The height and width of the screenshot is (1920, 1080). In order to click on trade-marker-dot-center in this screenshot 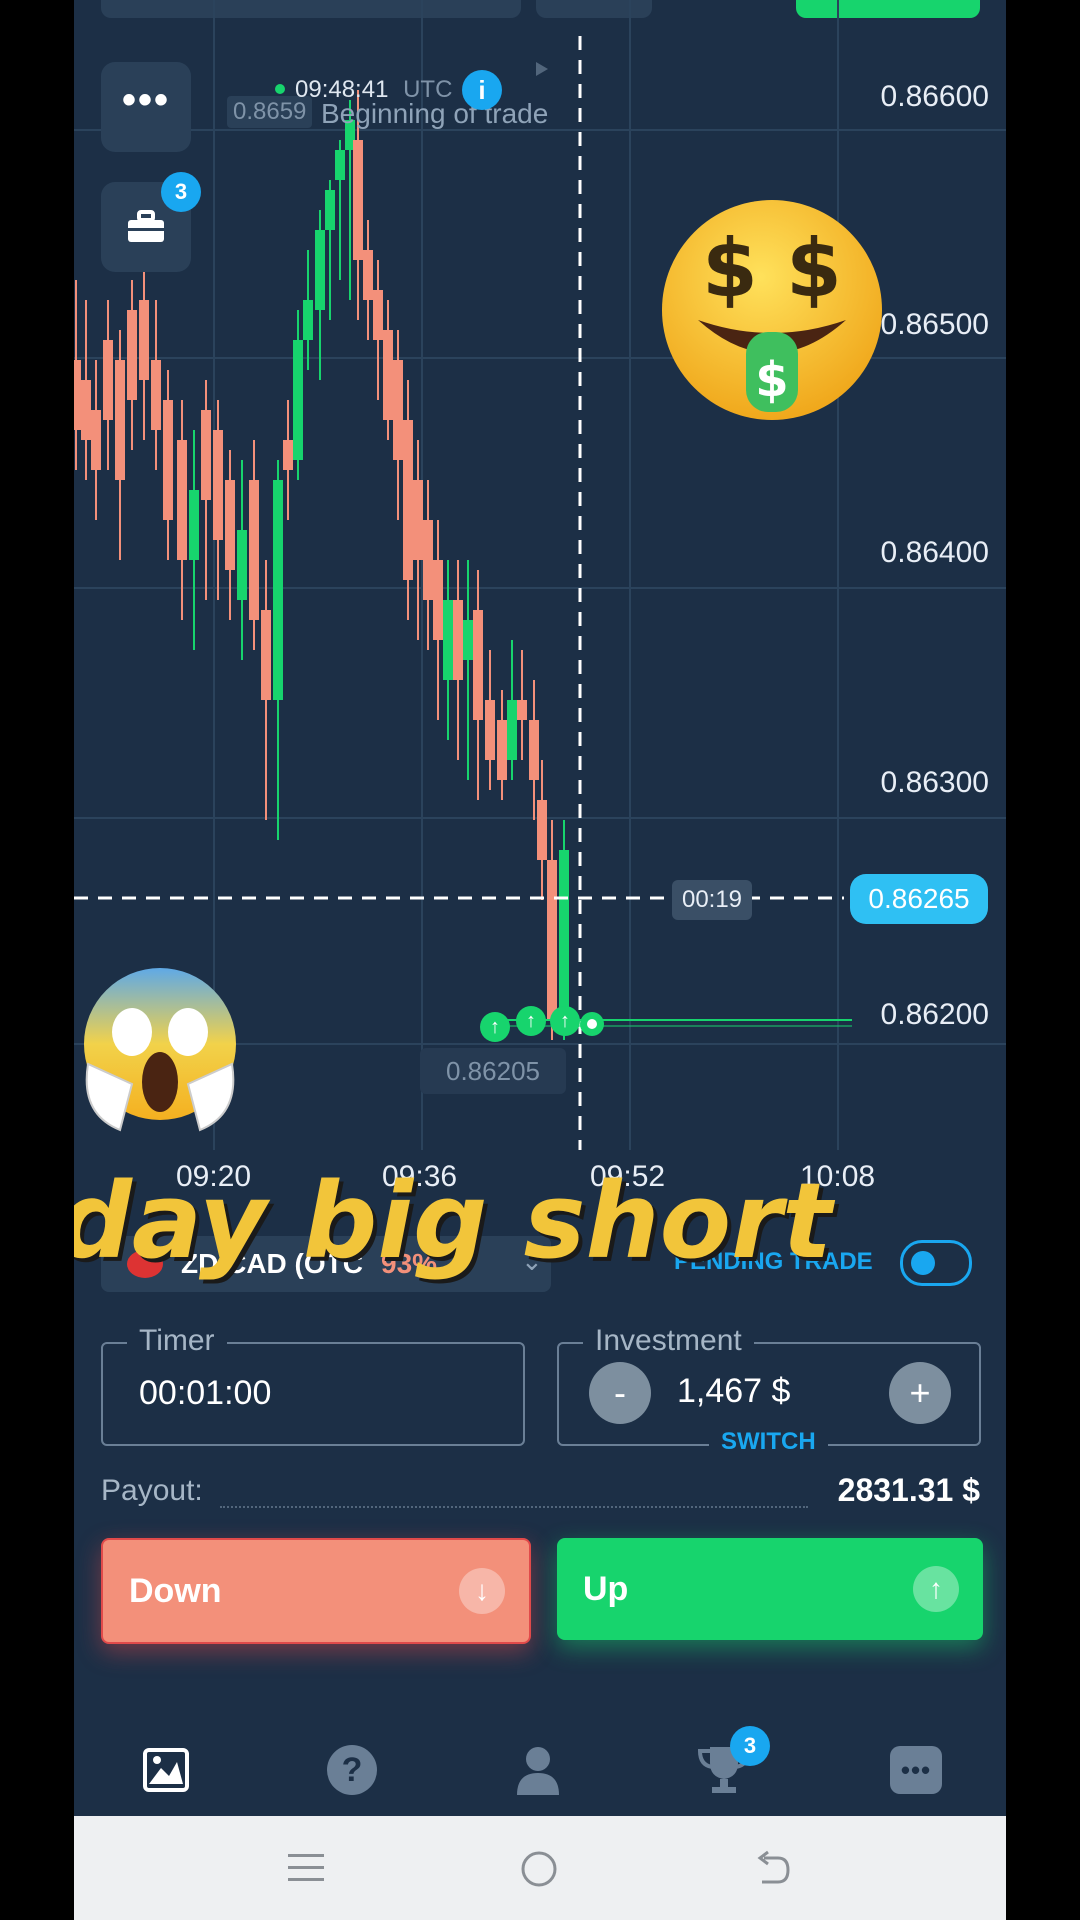, I will do `click(592, 1024)`.